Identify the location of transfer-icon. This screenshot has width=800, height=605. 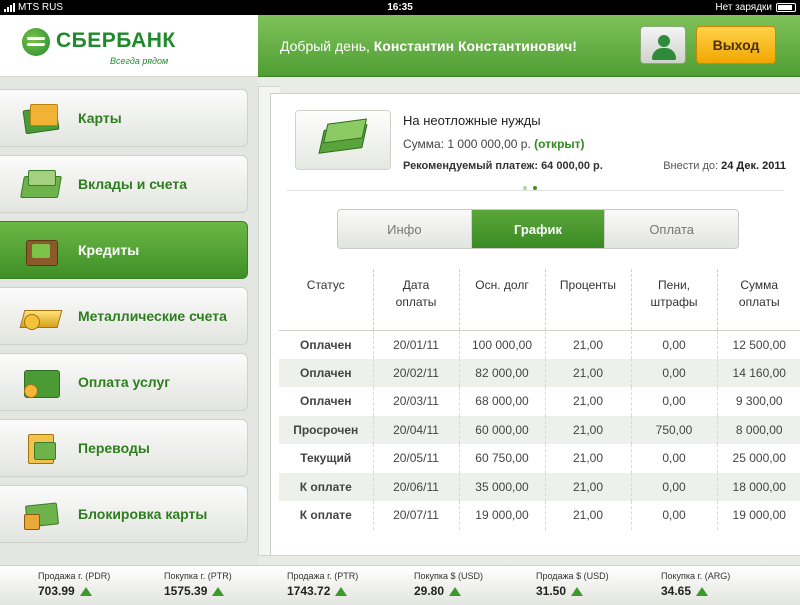
(41, 448).